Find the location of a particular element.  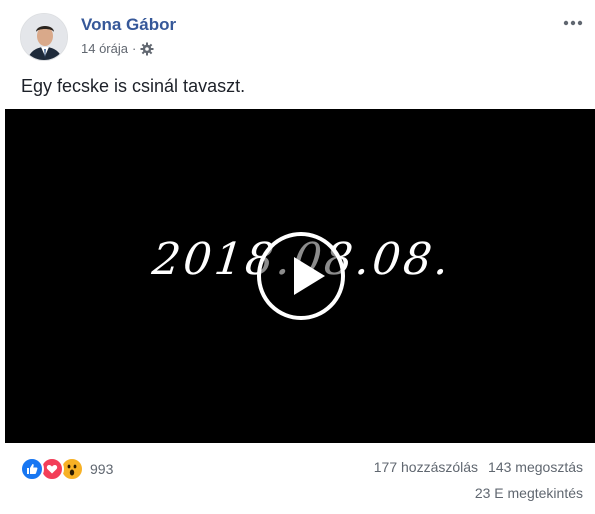

more-options-button is located at coordinates (573, 23).